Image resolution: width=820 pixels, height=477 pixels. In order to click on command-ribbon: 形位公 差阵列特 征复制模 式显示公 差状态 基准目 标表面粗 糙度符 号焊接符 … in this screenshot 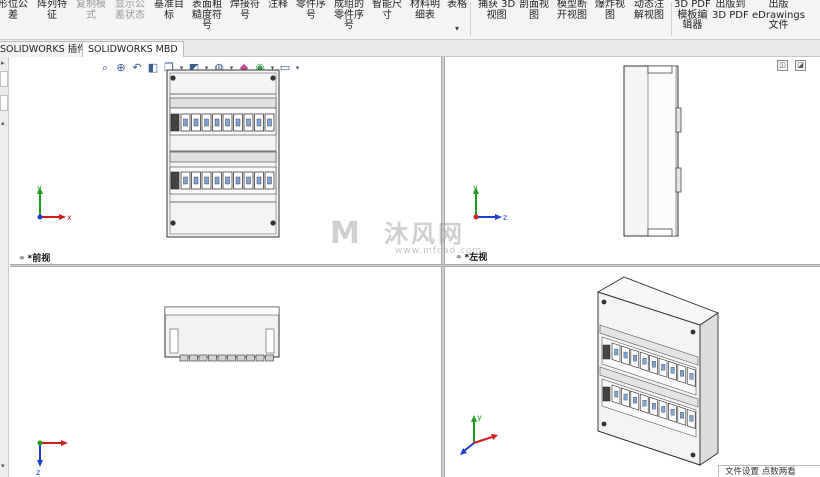, I will do `click(410, 20)`.